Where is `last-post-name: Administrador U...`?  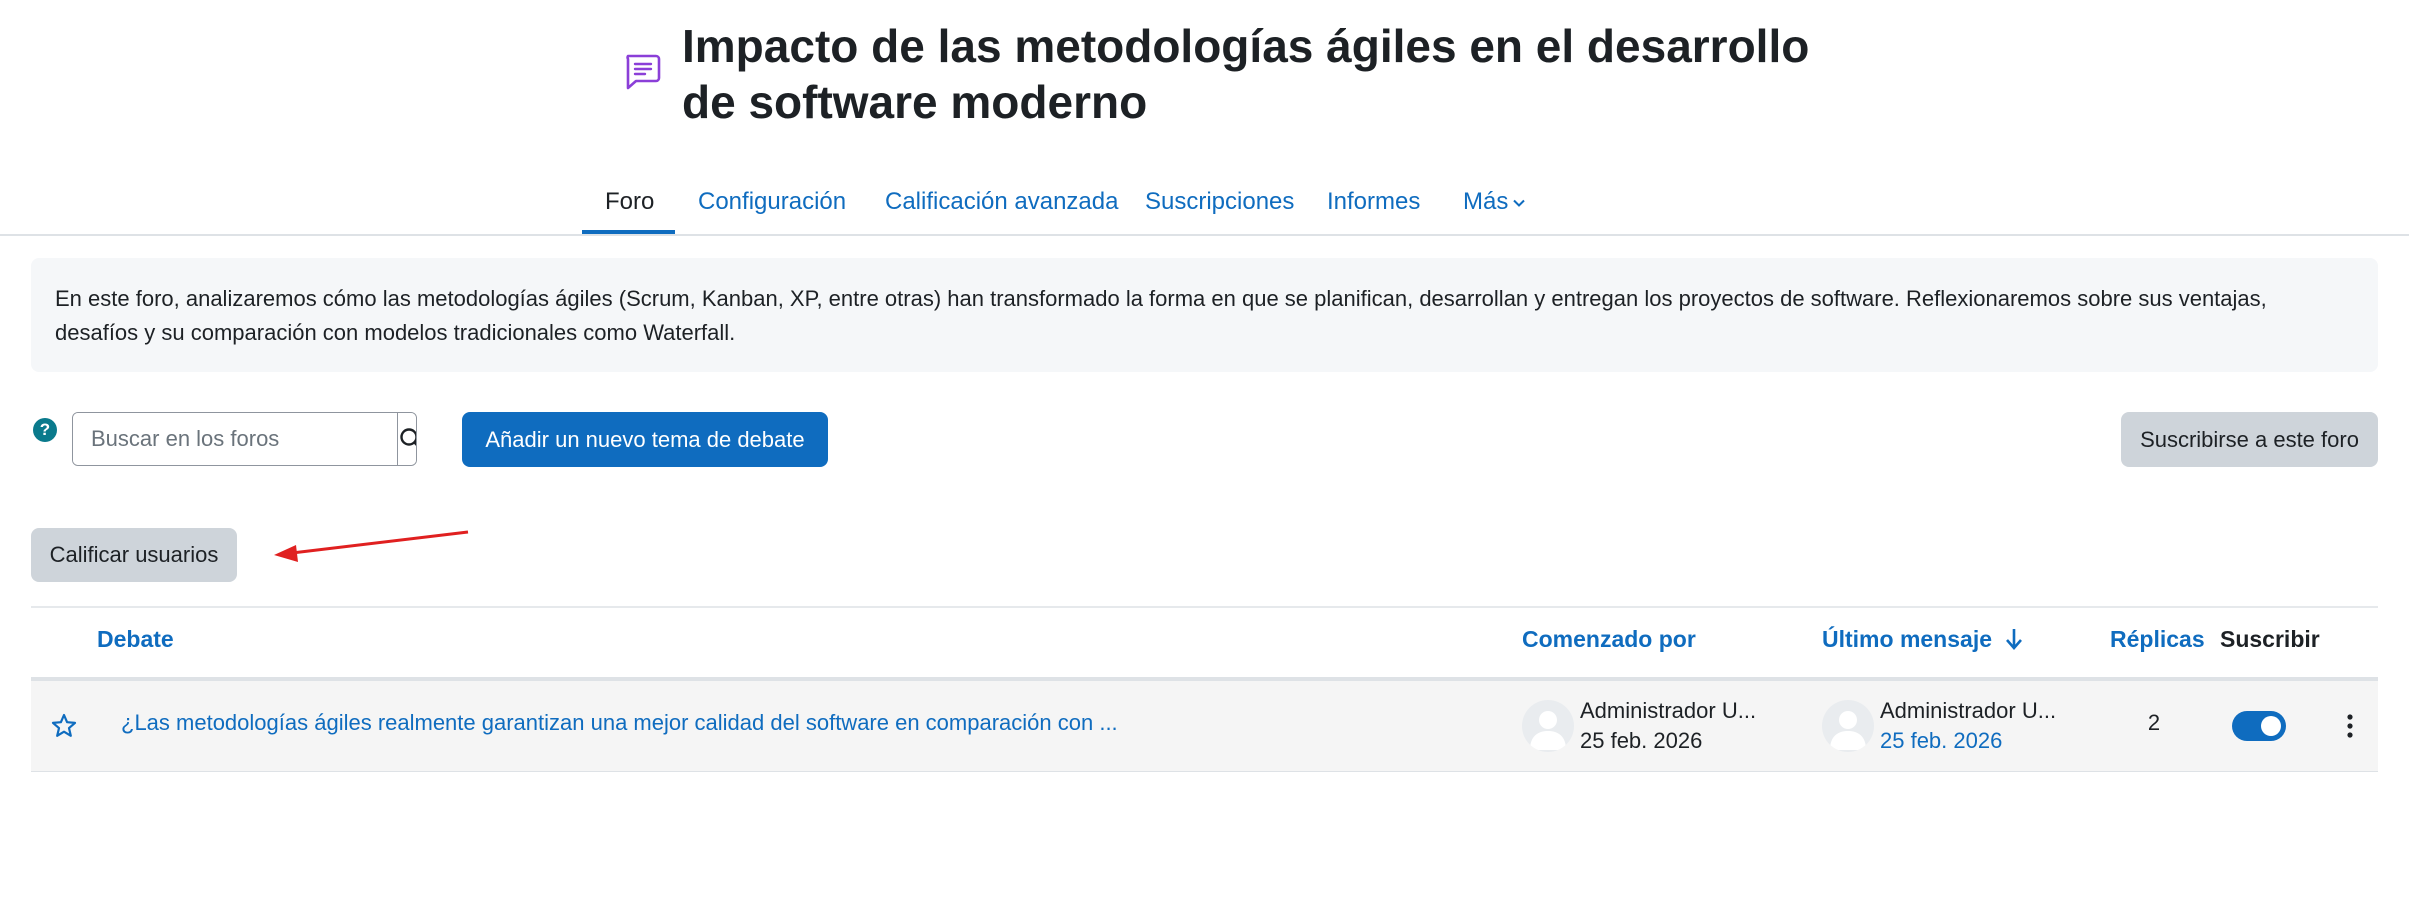
last-post-name: Administrador U... is located at coordinates (1968, 711).